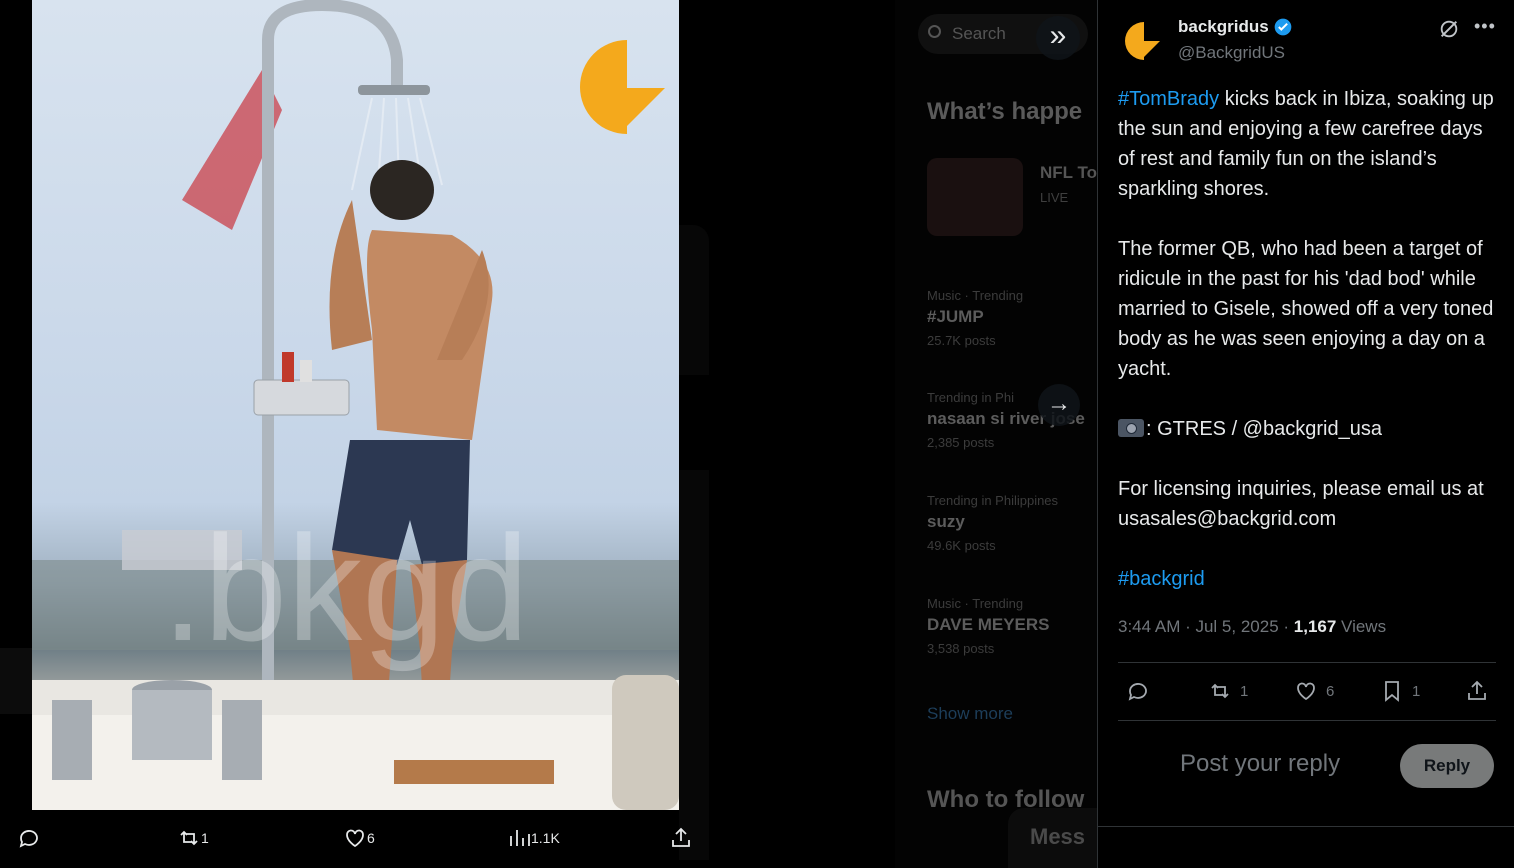 This screenshot has width=1514, height=868. What do you see at coordinates (1231, 53) in the screenshot?
I see `user-handle: @BackgridUS` at bounding box center [1231, 53].